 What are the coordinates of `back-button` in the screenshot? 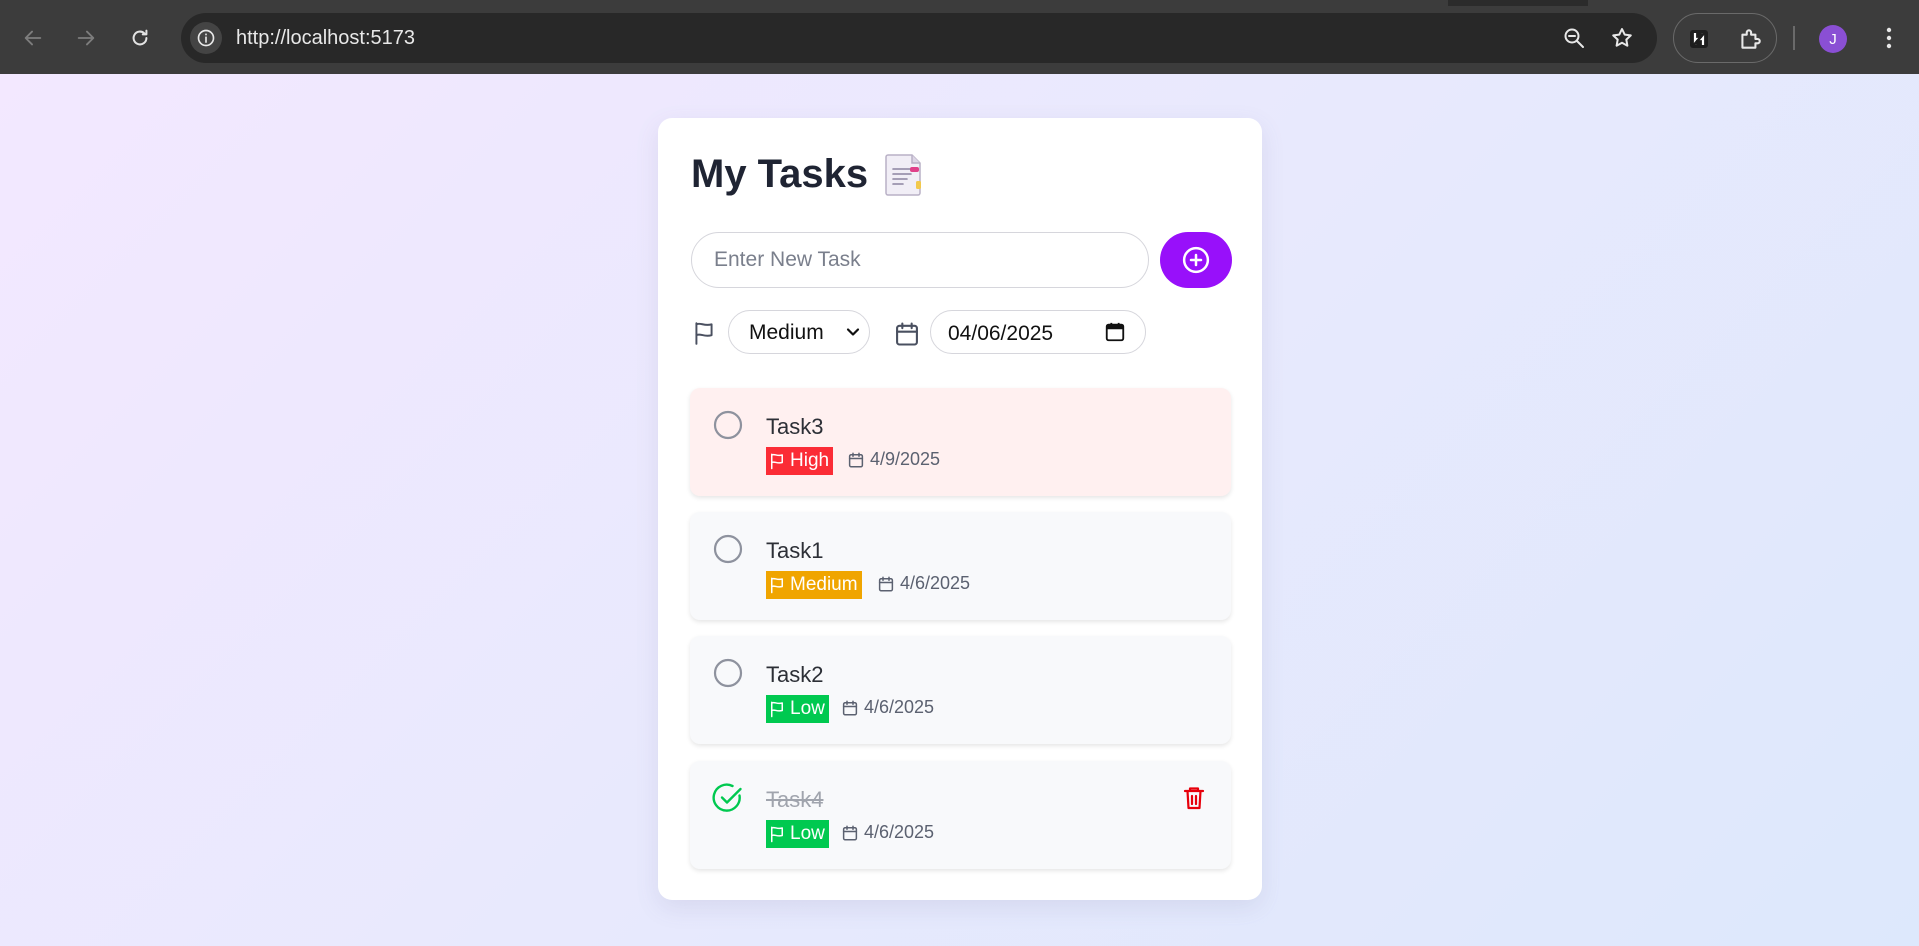 It's located at (33, 38).